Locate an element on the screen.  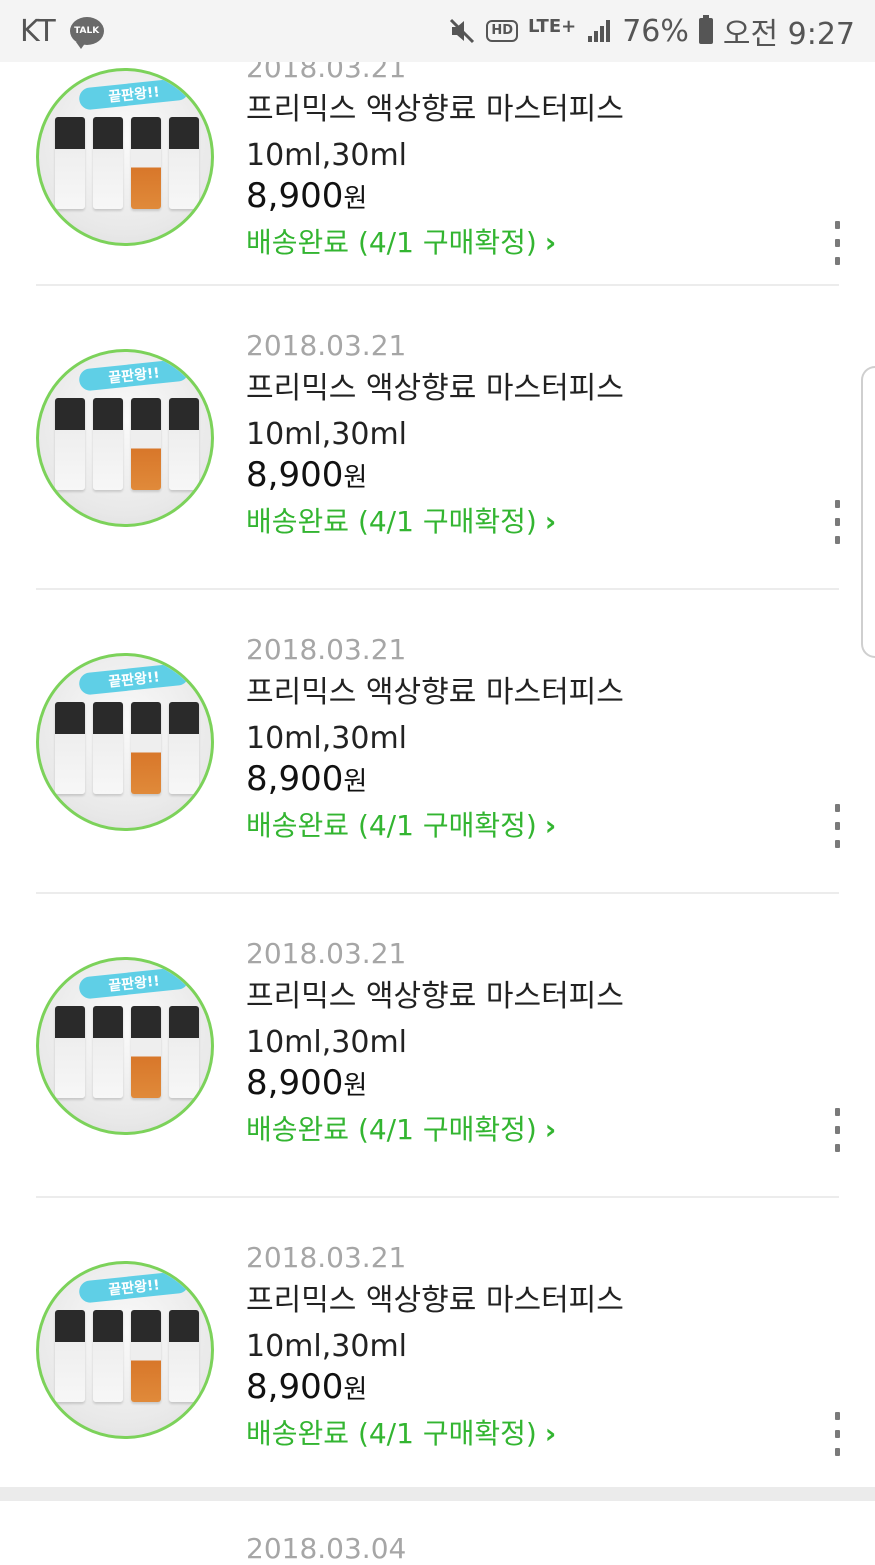
kakaotalk-icon: TALK is located at coordinates (86, 33).